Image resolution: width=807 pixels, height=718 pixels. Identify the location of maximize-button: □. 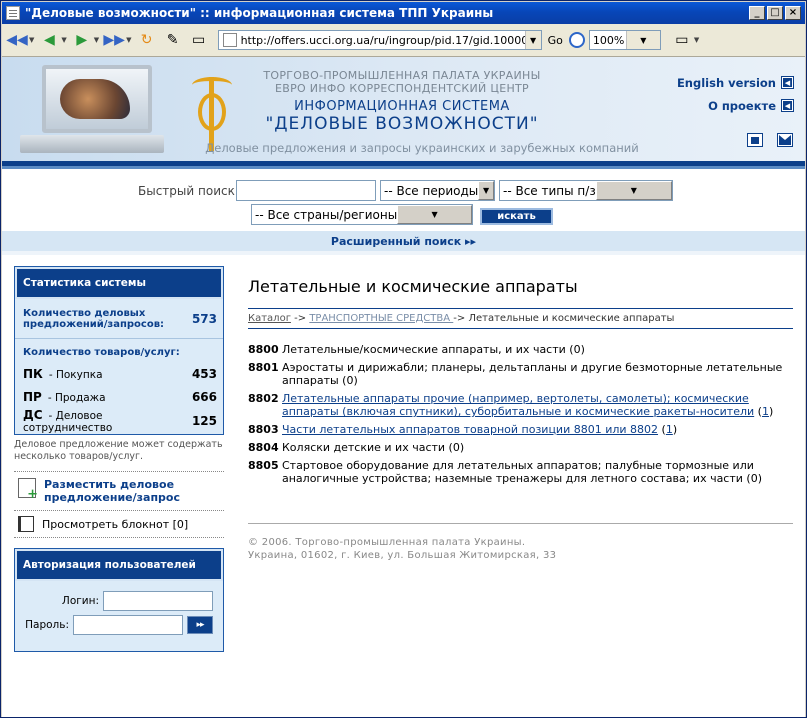
(775, 13).